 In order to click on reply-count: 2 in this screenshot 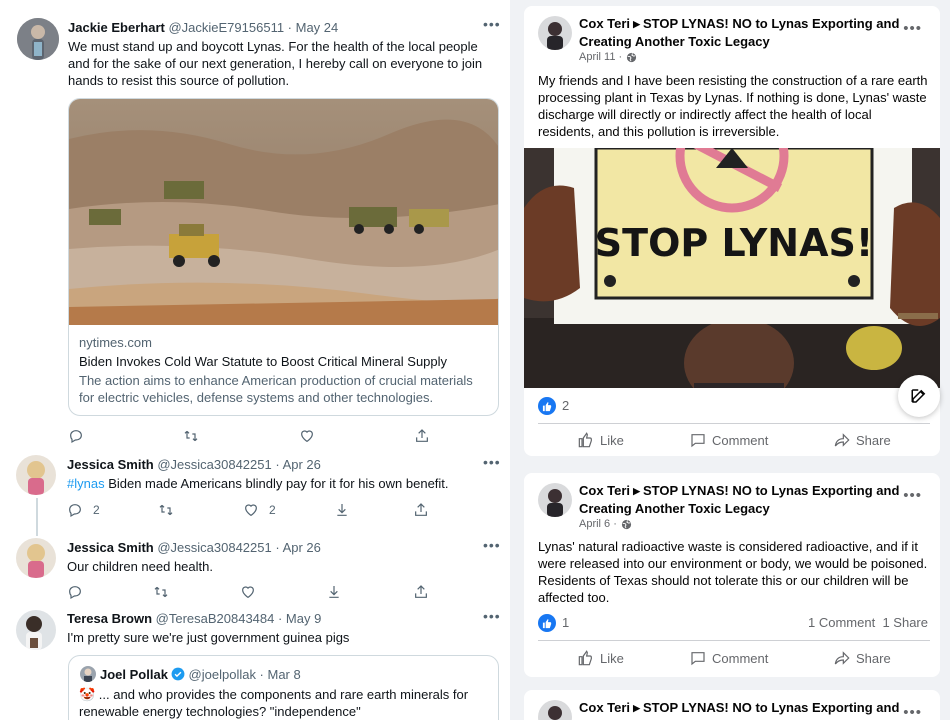, I will do `click(96, 510)`.